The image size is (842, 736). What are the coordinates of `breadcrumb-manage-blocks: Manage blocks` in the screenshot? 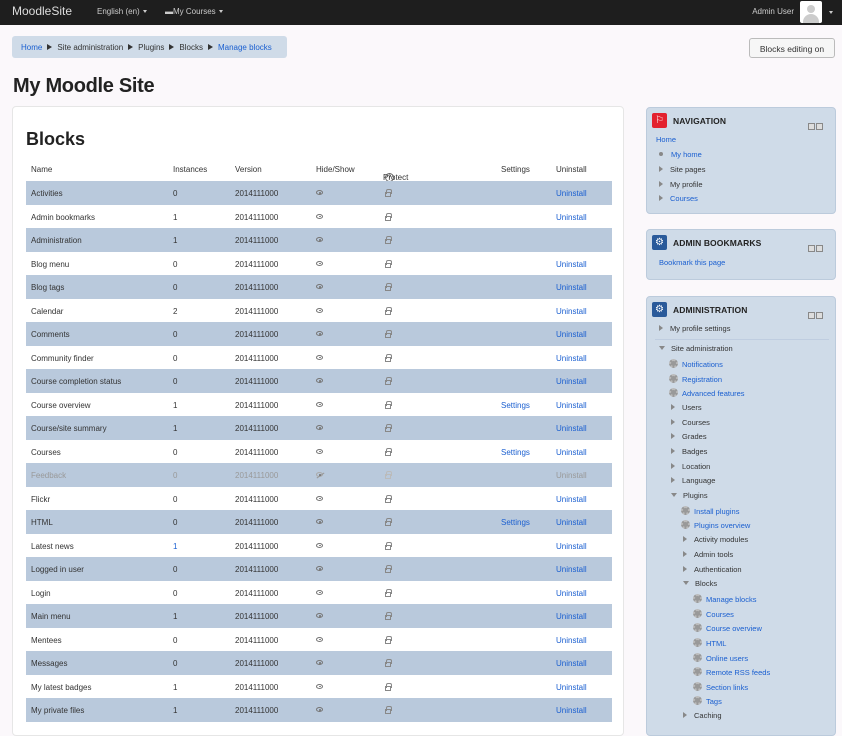 It's located at (245, 47).